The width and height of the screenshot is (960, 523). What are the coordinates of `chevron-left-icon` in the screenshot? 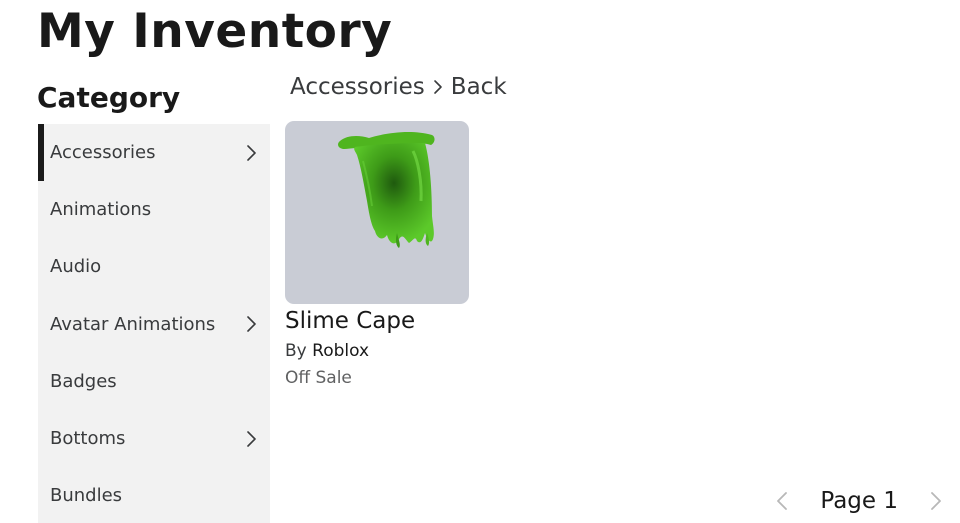 It's located at (782, 501).